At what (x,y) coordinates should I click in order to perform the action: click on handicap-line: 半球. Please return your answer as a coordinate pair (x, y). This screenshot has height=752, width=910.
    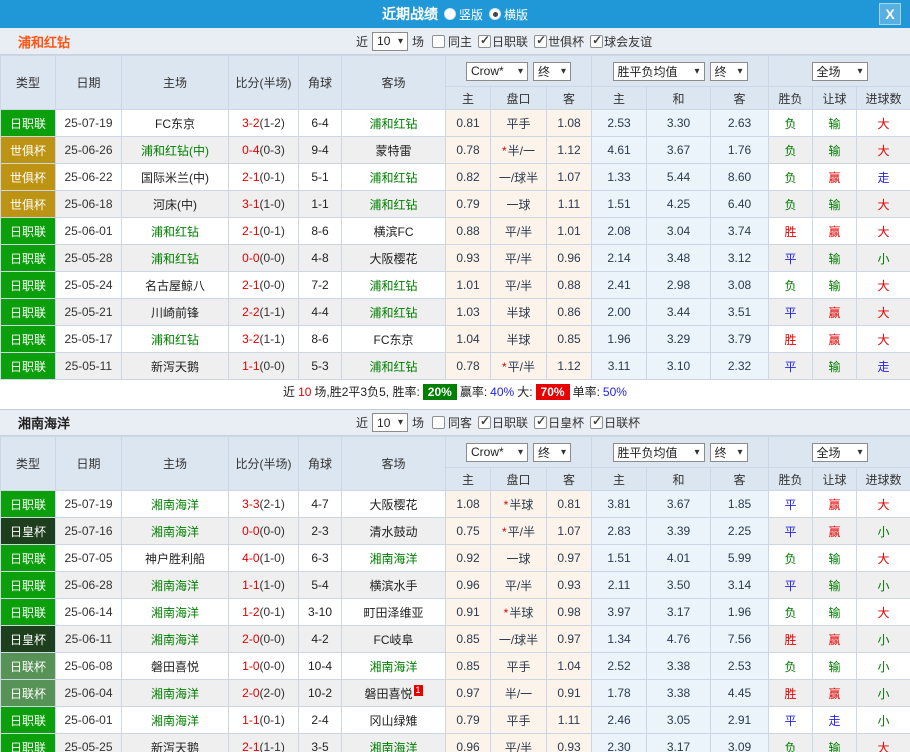
    Looking at the image, I should click on (518, 312).